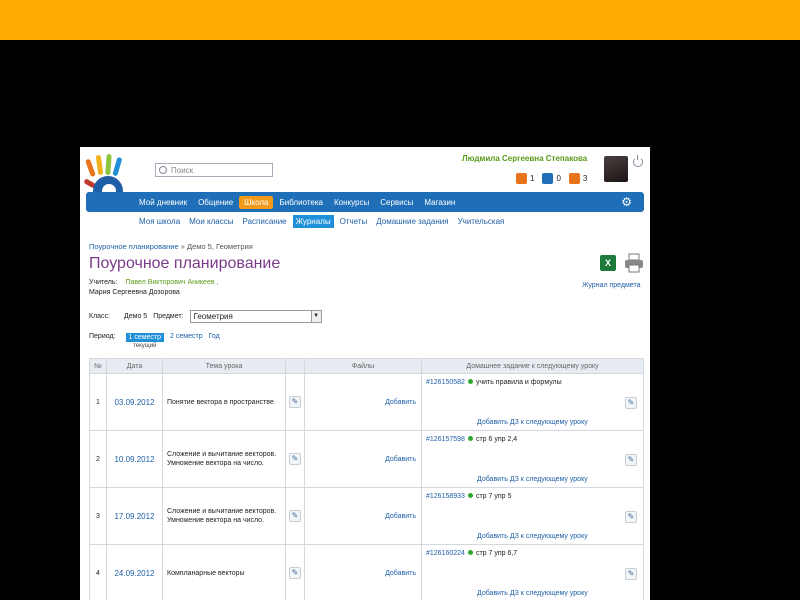 This screenshot has height=600, width=800. Describe the element at coordinates (481, 221) in the screenshot. I see `subnav-teachers-room: Учительская` at that location.